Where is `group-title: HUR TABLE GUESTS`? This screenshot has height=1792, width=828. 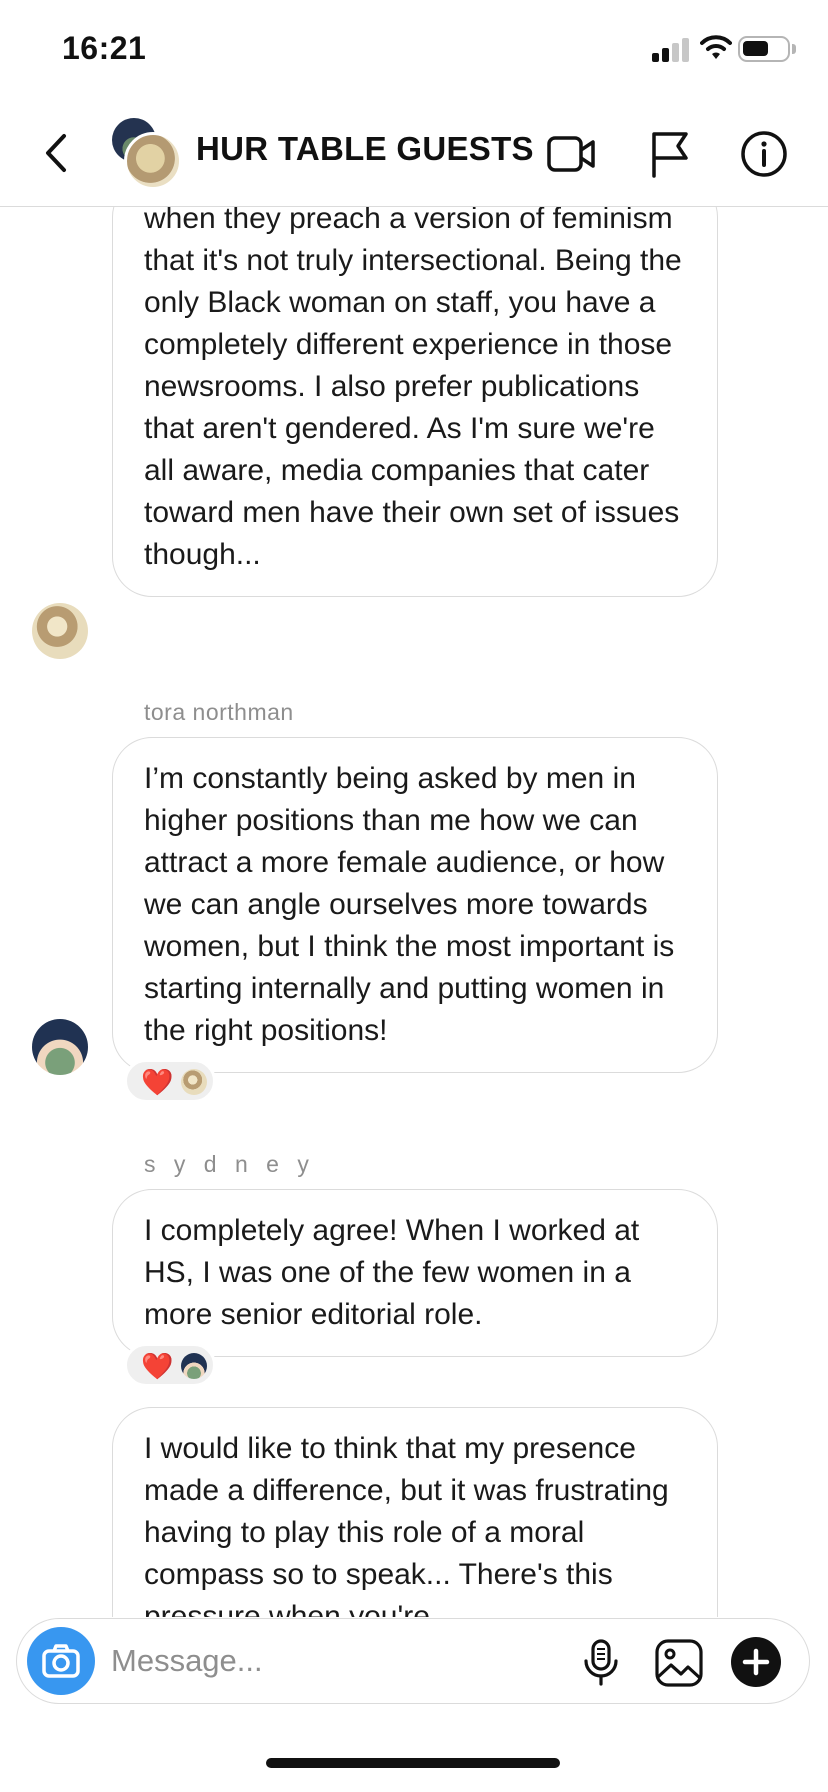 group-title: HUR TABLE GUESTS is located at coordinates (365, 149).